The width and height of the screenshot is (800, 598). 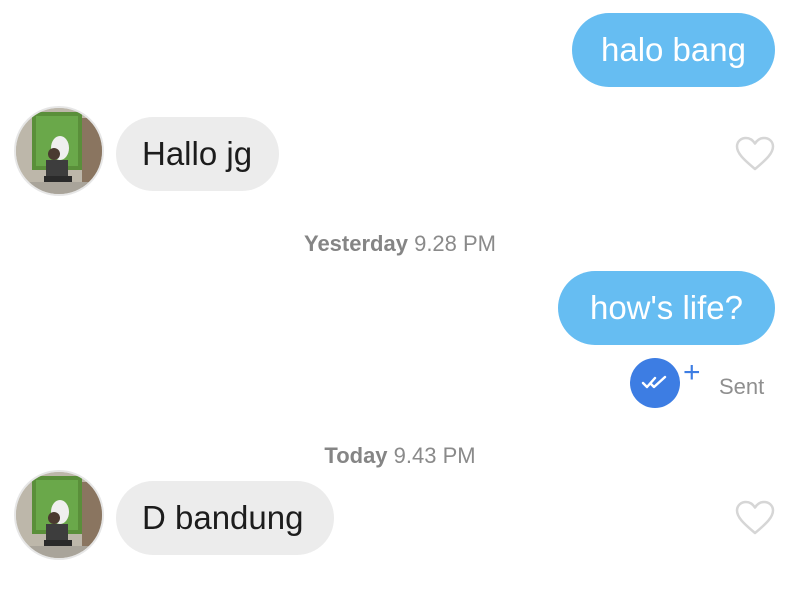 What do you see at coordinates (692, 372) in the screenshot?
I see `plus-icon: +` at bounding box center [692, 372].